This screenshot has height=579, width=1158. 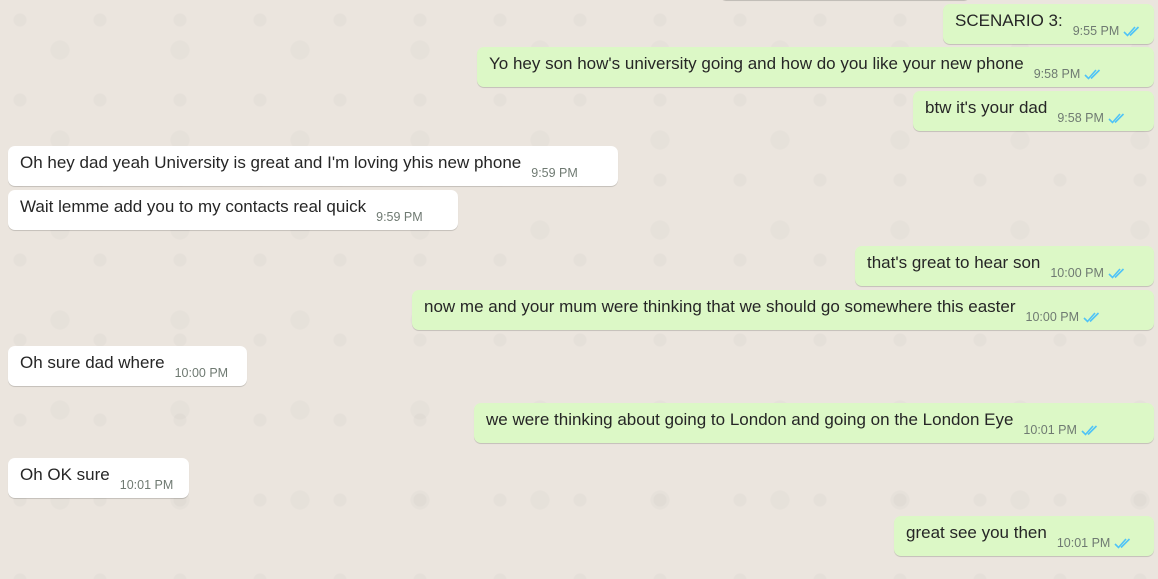 I want to click on message-text: btw it's your dad, so click(x=986, y=107).